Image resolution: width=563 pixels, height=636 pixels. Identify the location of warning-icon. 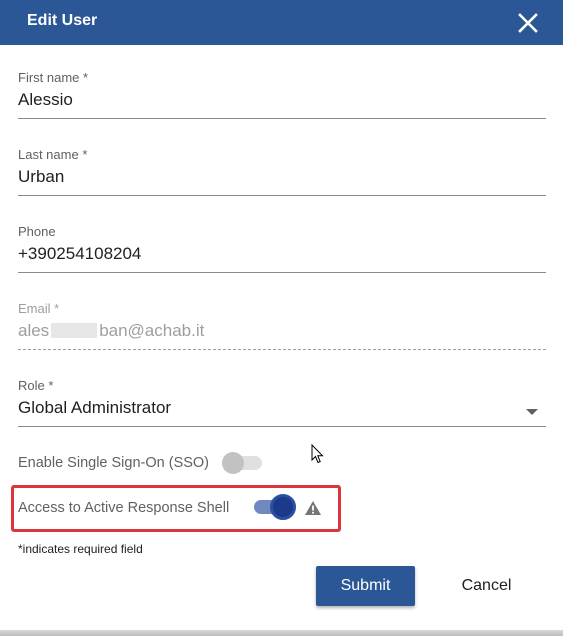
(313, 508).